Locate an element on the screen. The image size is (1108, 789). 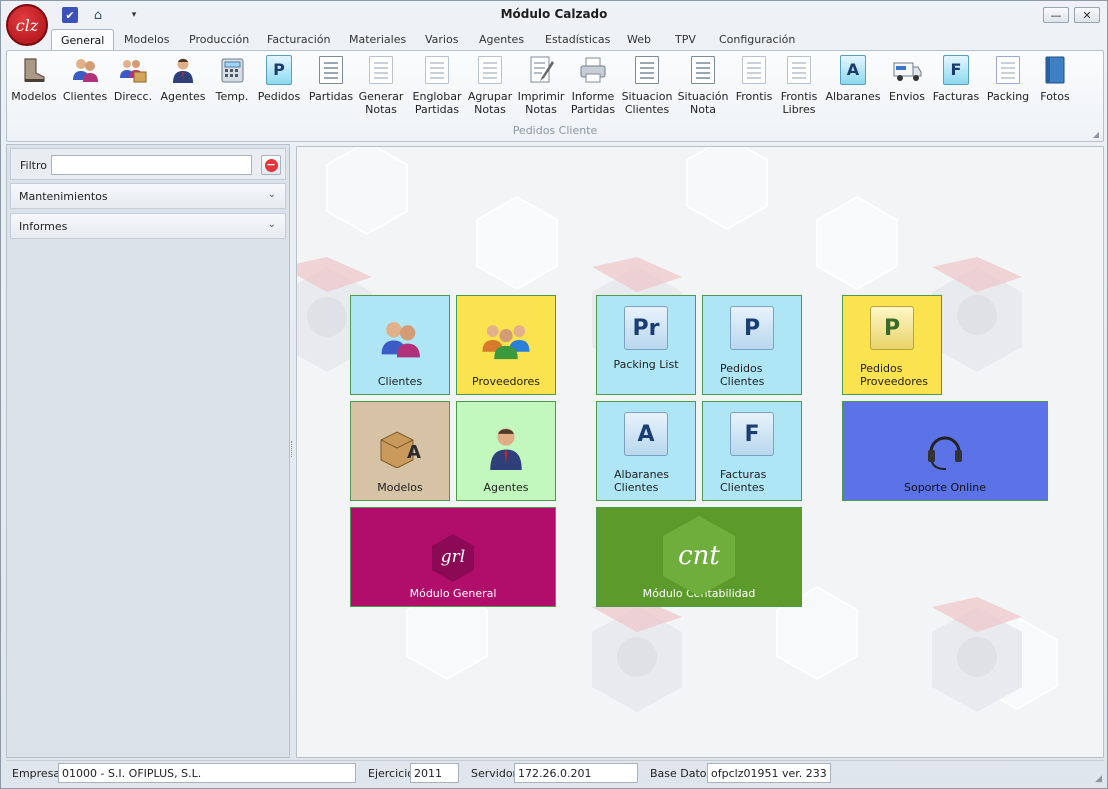
resize-grip-icon: ◢ is located at coordinates (1098, 779).